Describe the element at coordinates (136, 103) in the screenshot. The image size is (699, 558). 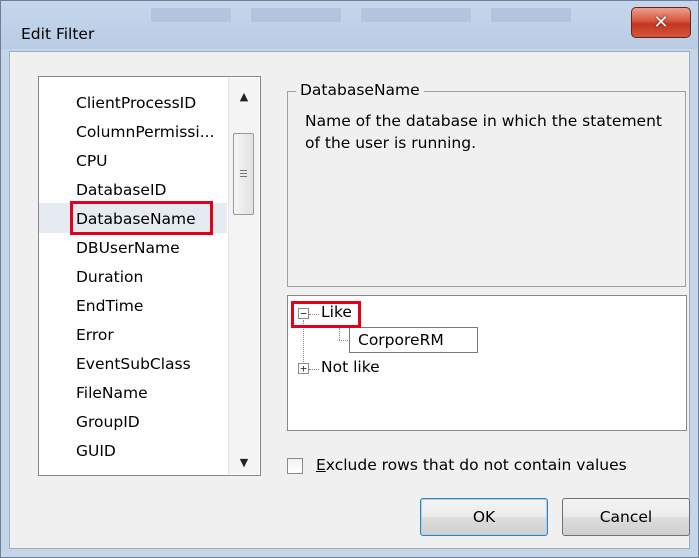
I see `list-item: ClientProcessID` at that location.